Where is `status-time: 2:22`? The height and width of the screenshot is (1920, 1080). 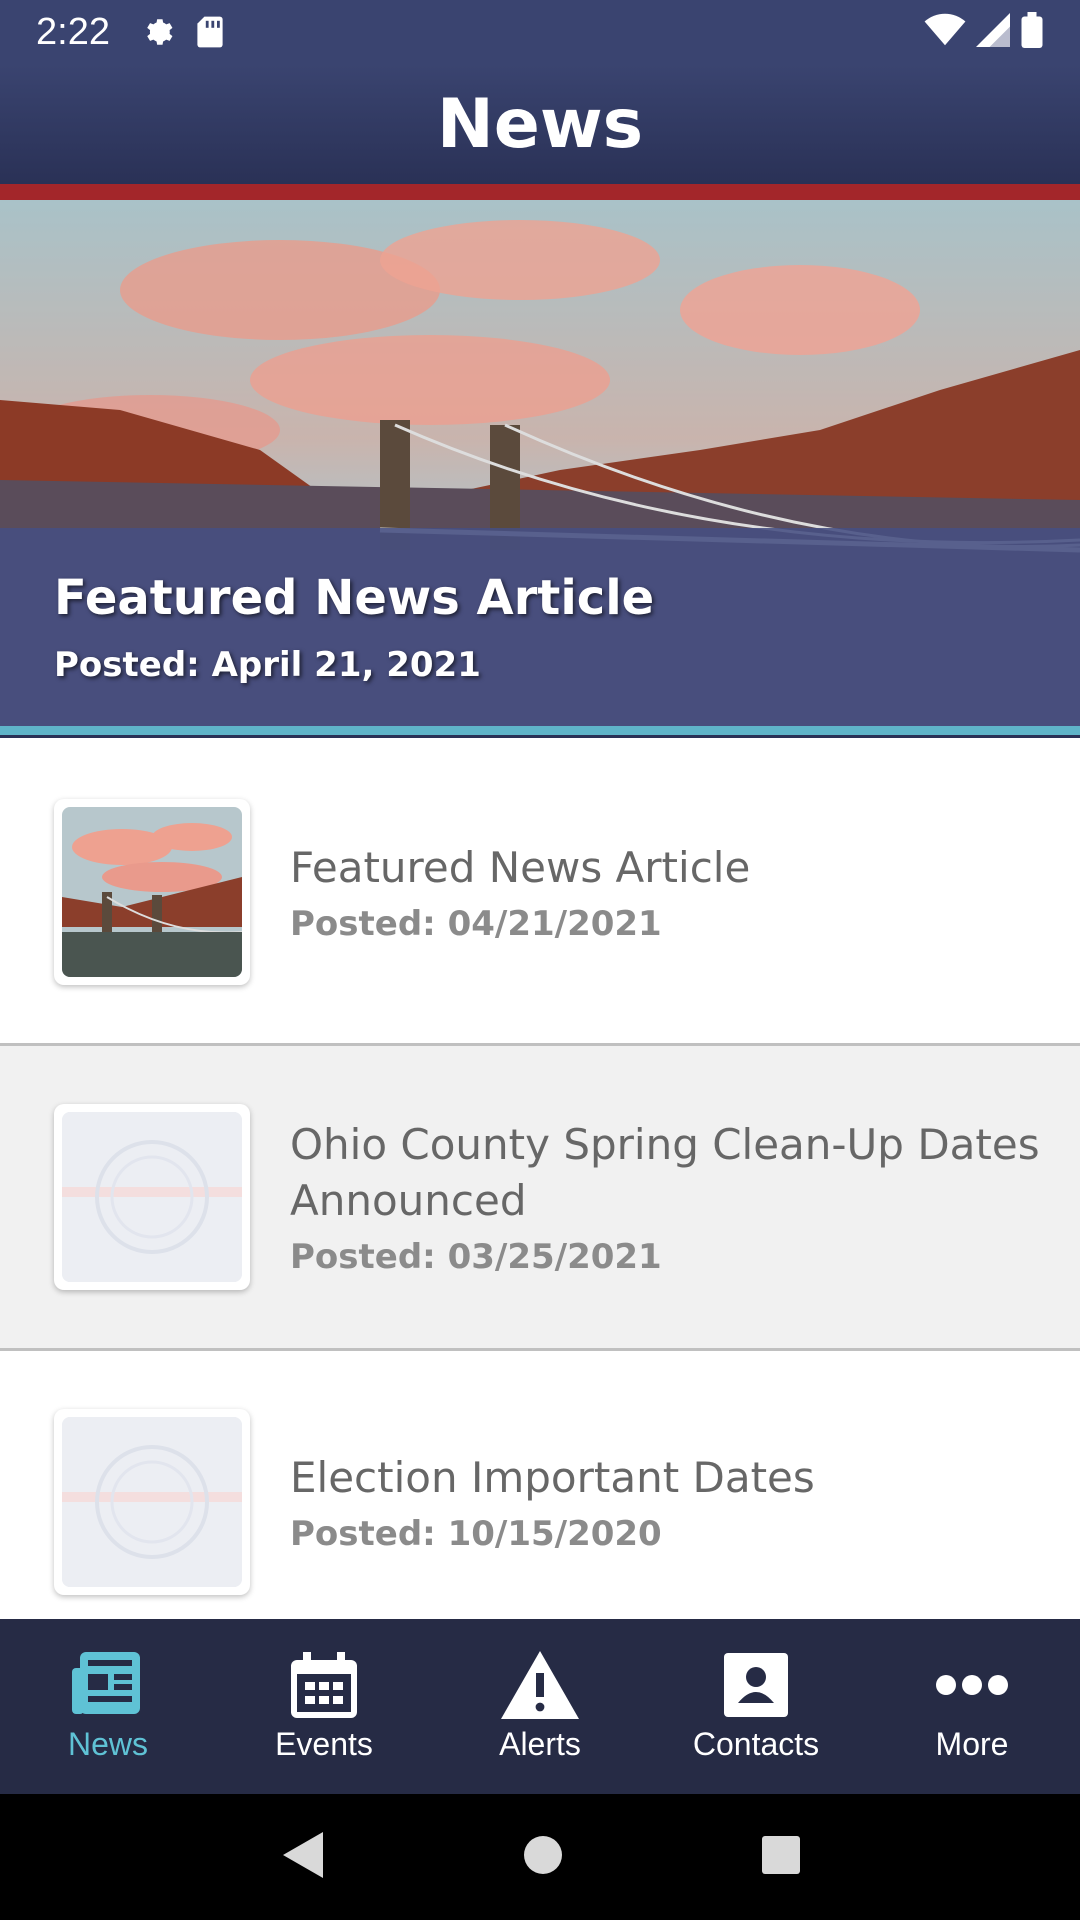 status-time: 2:22 is located at coordinates (73, 31).